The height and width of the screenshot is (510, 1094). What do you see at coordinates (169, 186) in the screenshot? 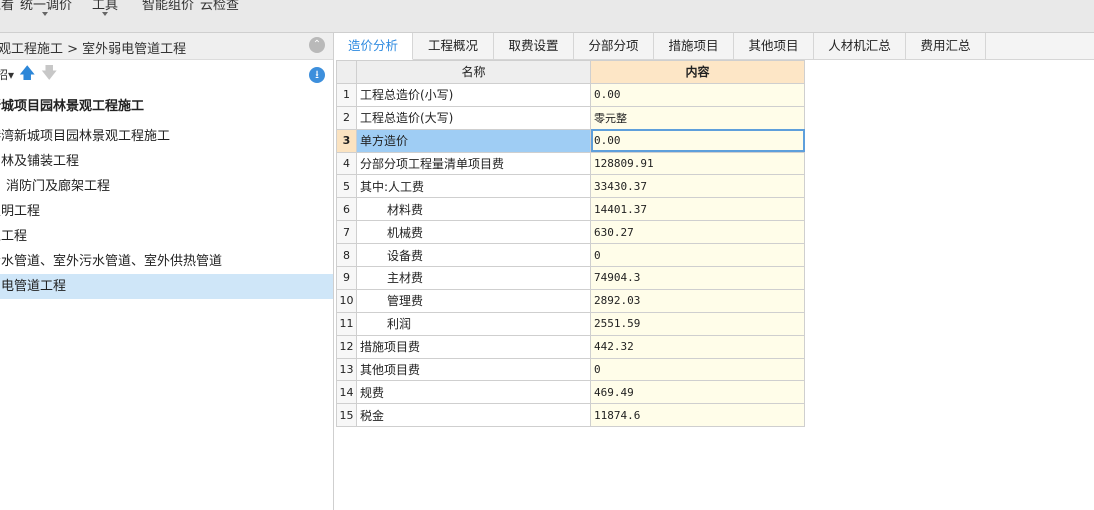
I see `tree-item-fire-door-gallery: 消防门及廊架工程` at bounding box center [169, 186].